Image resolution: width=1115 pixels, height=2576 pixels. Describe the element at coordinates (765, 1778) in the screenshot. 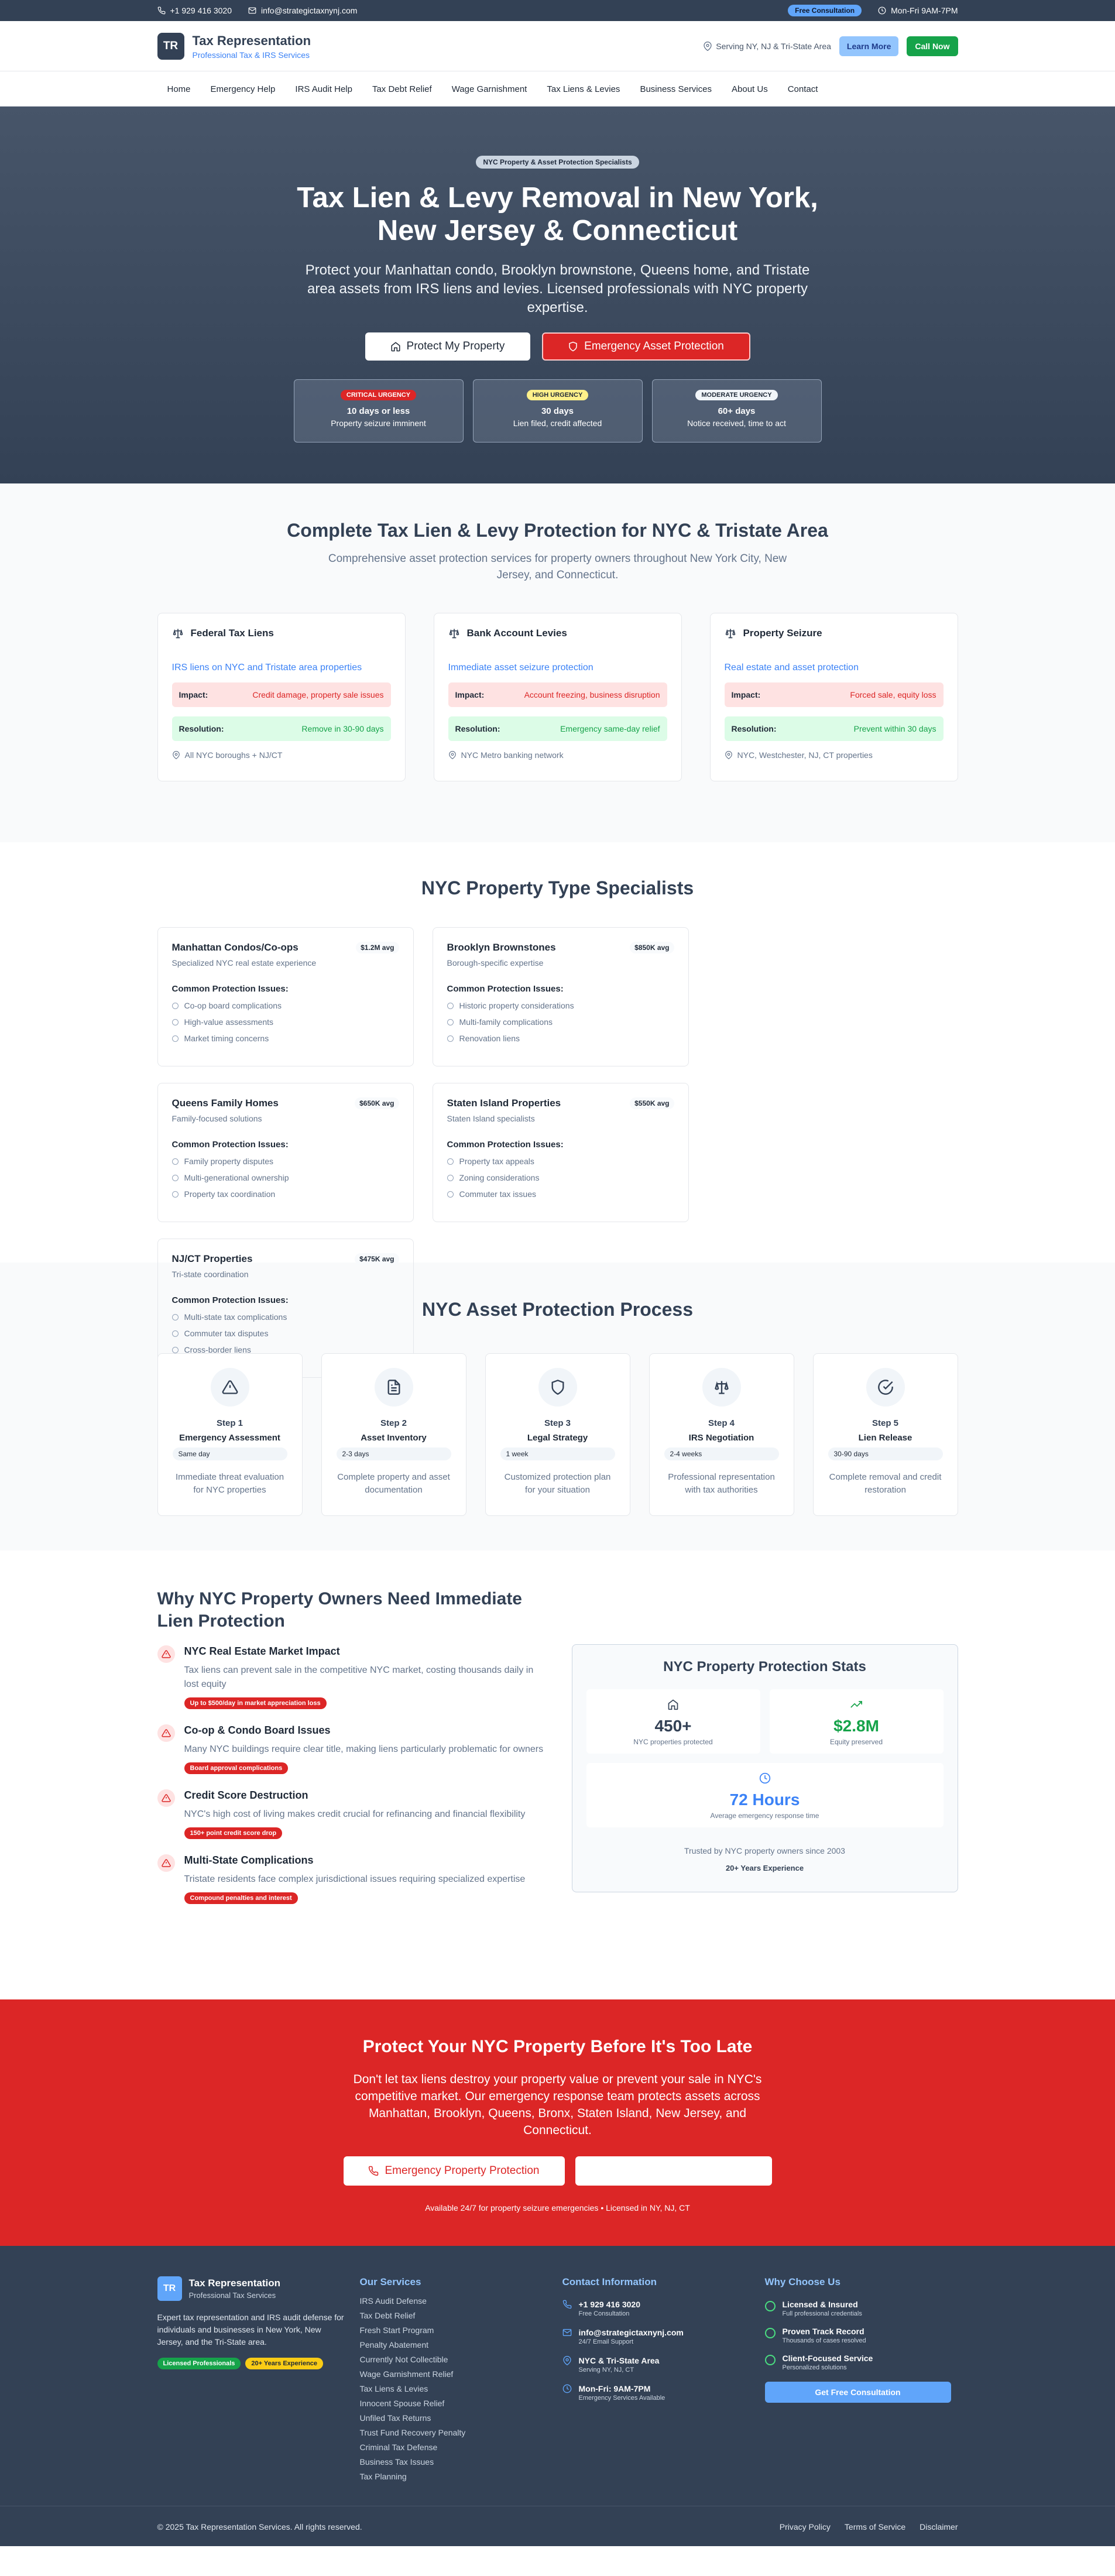

I see `clock-icon` at that location.